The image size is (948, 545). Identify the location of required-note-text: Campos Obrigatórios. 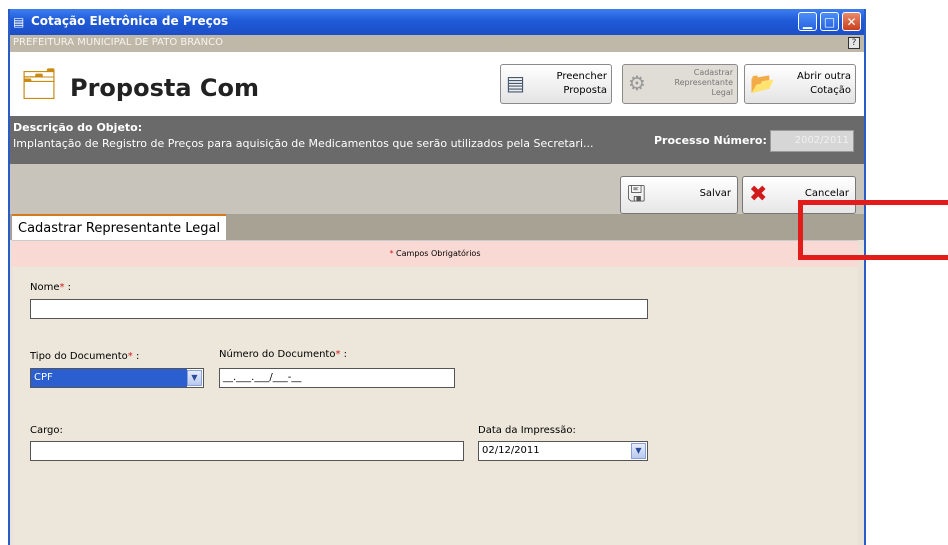
(438, 253).